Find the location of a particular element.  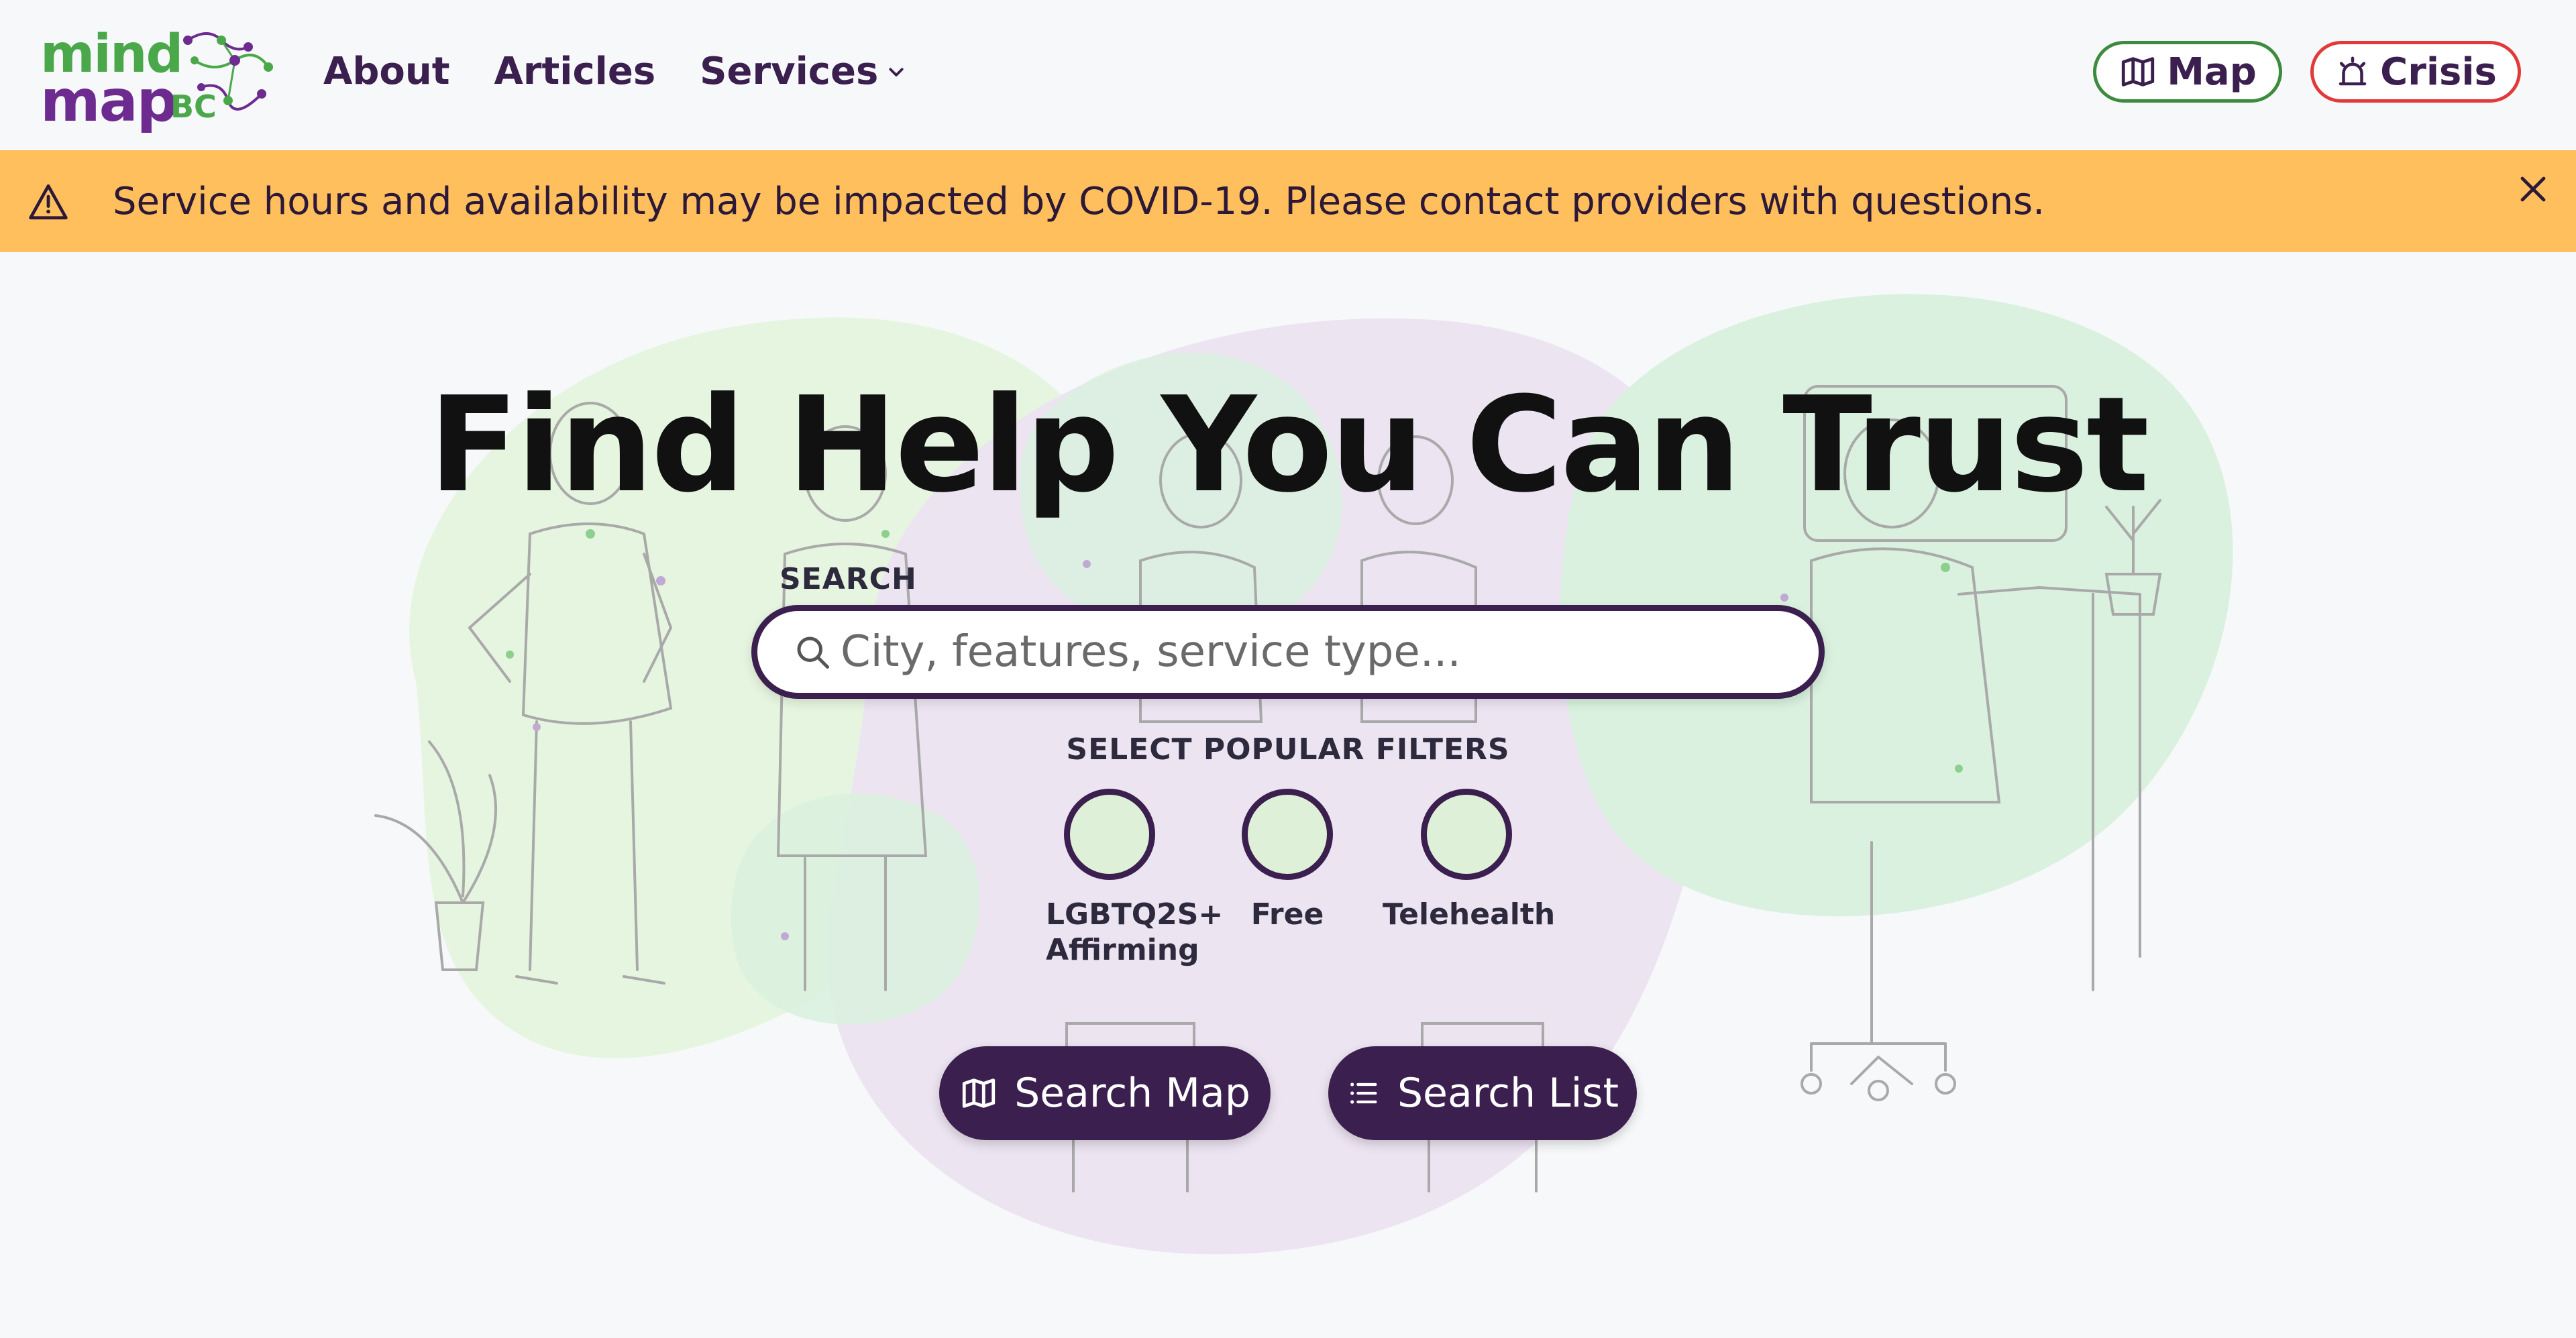

mindmap-bc-logo: mind map BC is located at coordinates (161, 77).